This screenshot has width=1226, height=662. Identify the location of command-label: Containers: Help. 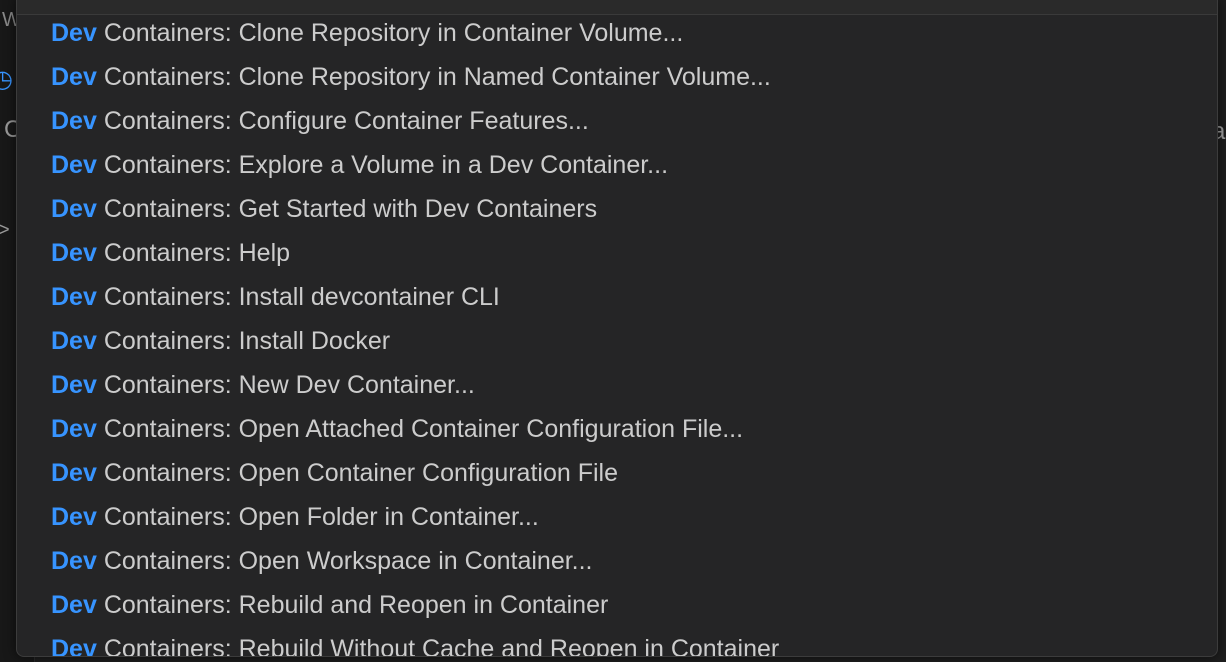
(193, 253).